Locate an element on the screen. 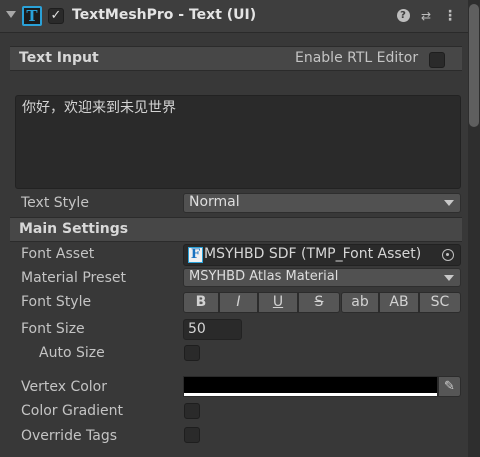 Image resolution: width=480 pixels, height=457 pixels. lowercase-button: ab is located at coordinates (360, 302).